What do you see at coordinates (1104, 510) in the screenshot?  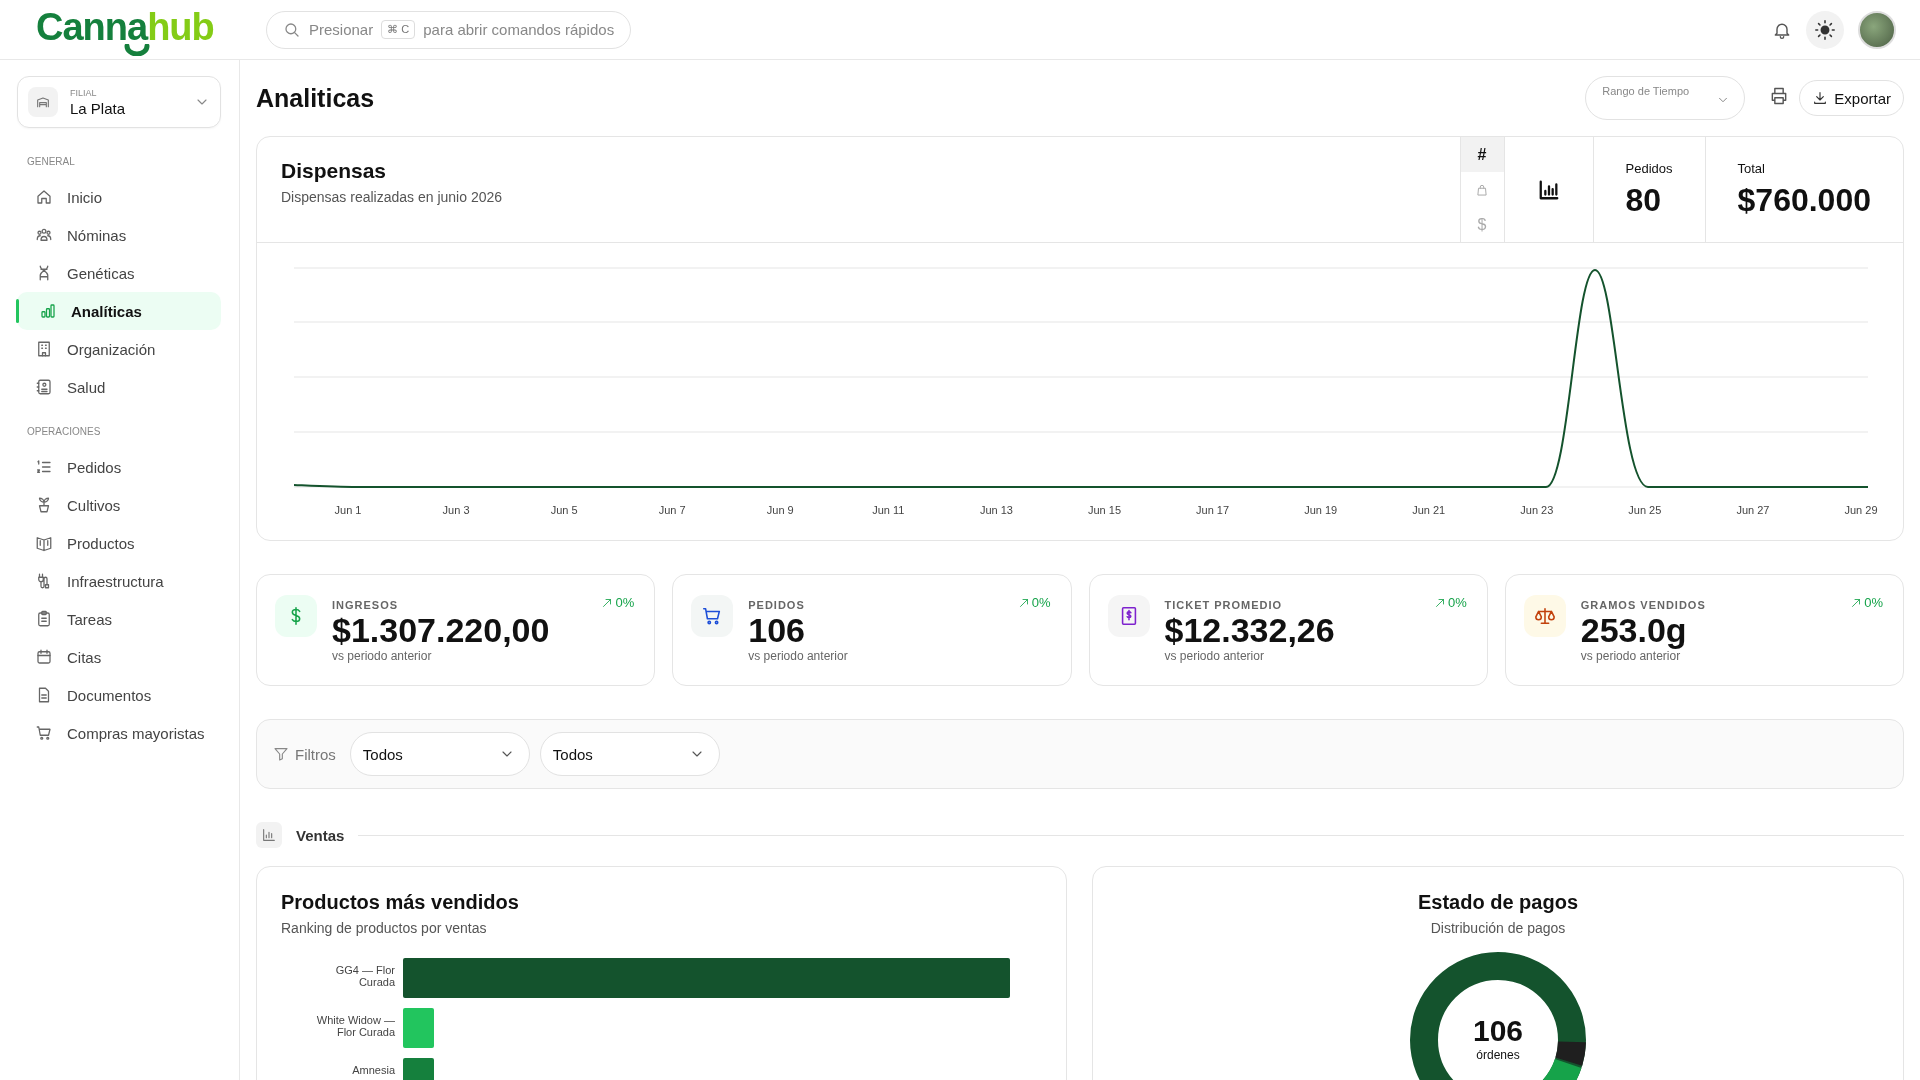 I see `axis-label: Jun 15` at bounding box center [1104, 510].